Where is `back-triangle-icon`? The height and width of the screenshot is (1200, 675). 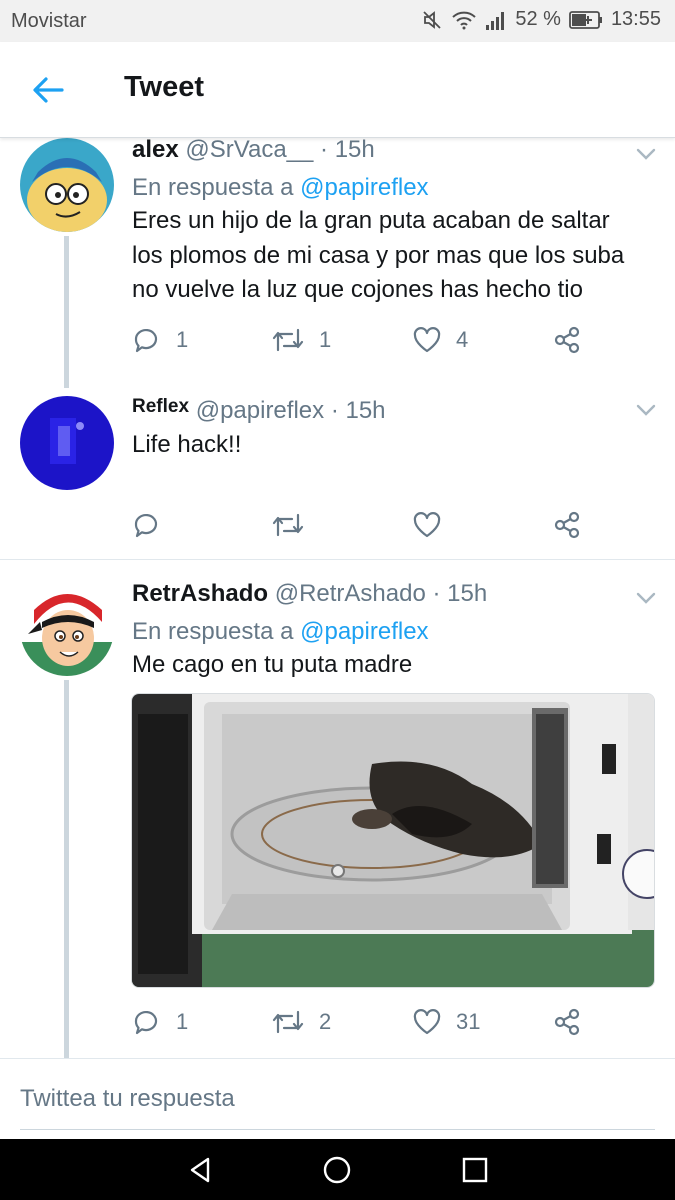 back-triangle-icon is located at coordinates (200, 1170).